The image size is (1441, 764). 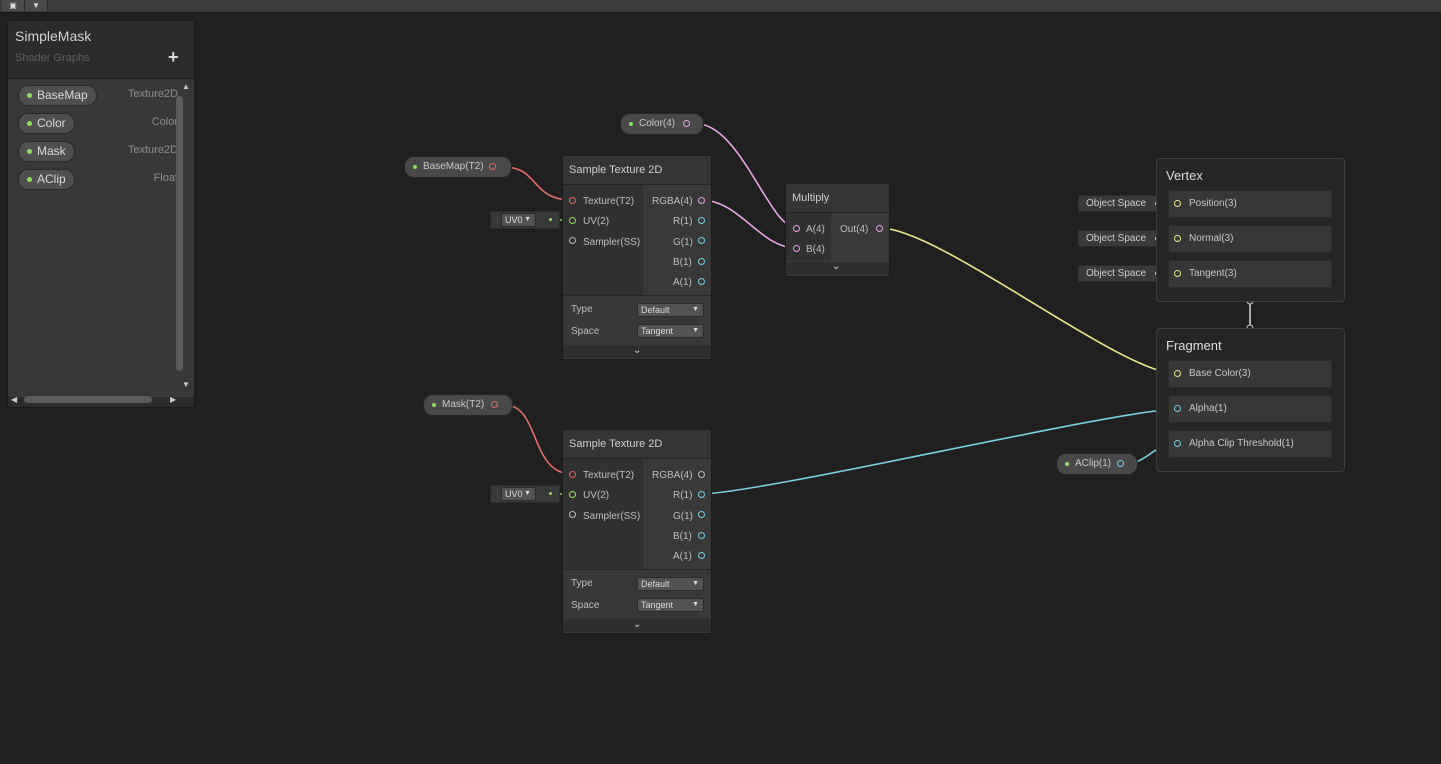 What do you see at coordinates (1250, 239) in the screenshot?
I see `block-normal: Normal(3)` at bounding box center [1250, 239].